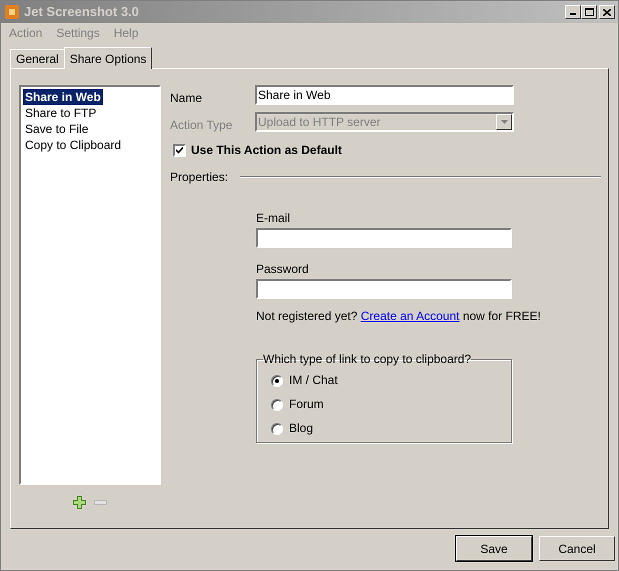 The image size is (619, 571). I want to click on name-label: Name, so click(187, 98).